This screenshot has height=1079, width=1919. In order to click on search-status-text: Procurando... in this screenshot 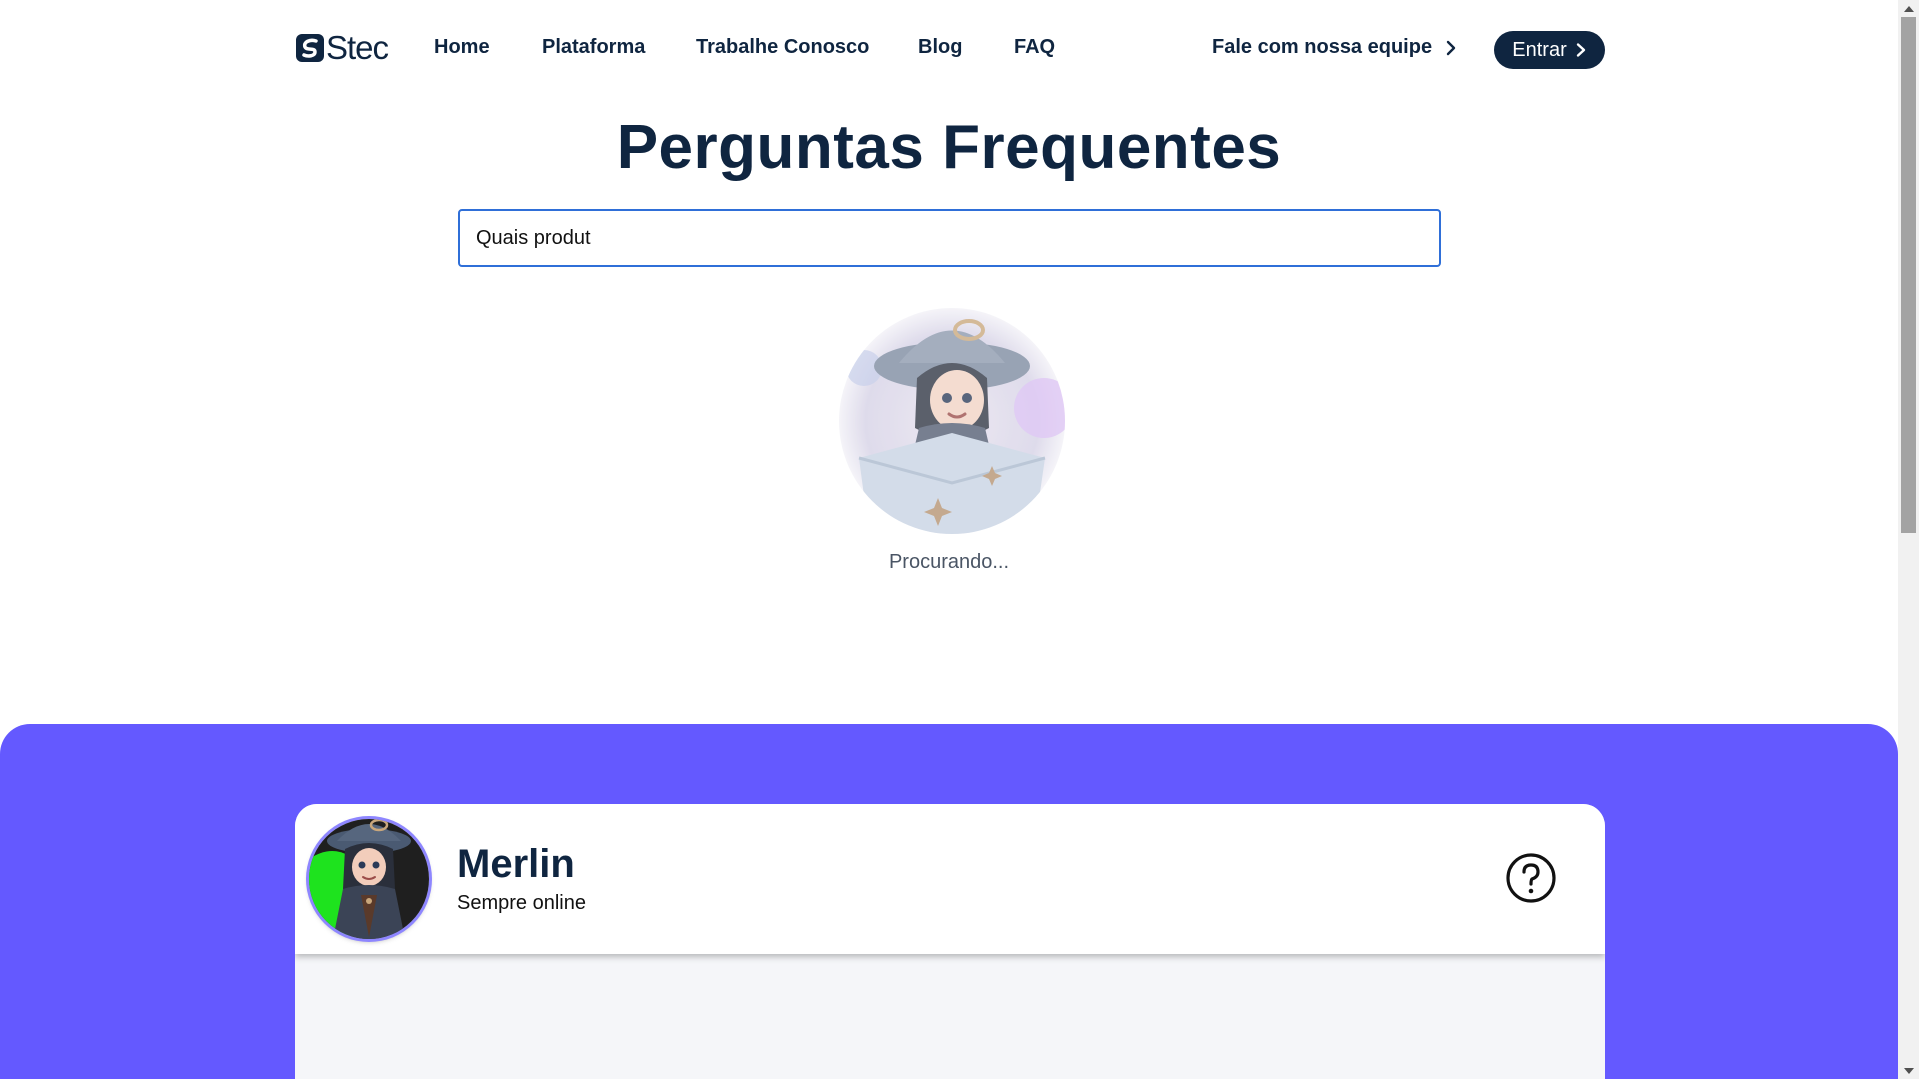, I will do `click(949, 562)`.